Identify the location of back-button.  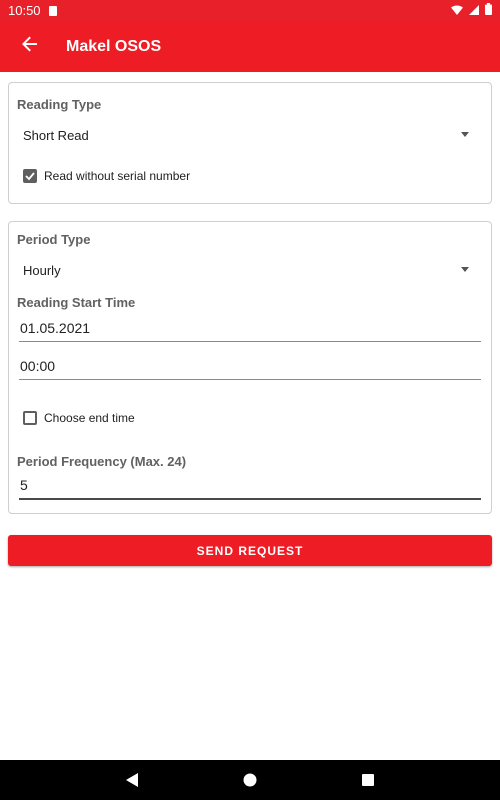
(30, 46).